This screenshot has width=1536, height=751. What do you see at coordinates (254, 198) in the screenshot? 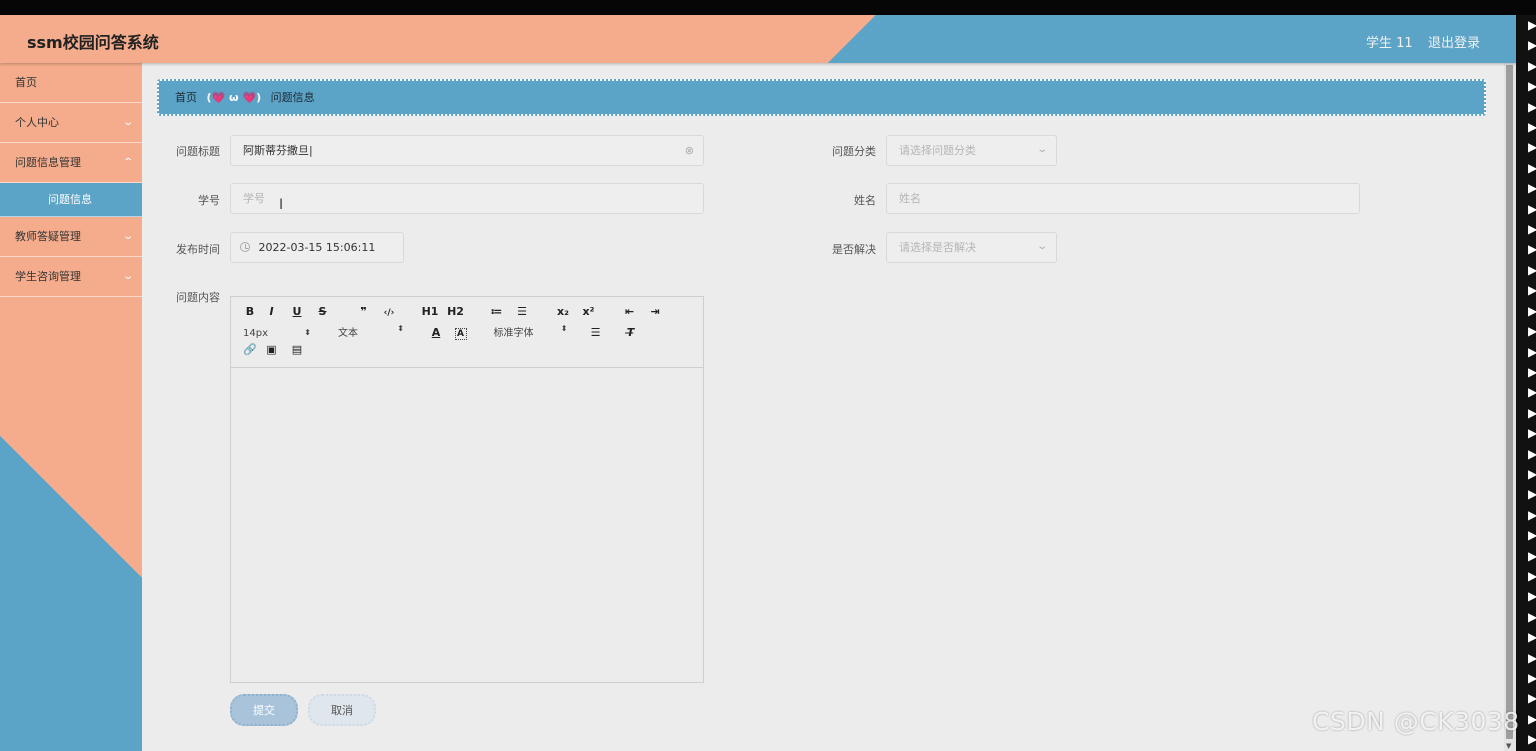
I see `student-id-placeholder: 学号` at bounding box center [254, 198].